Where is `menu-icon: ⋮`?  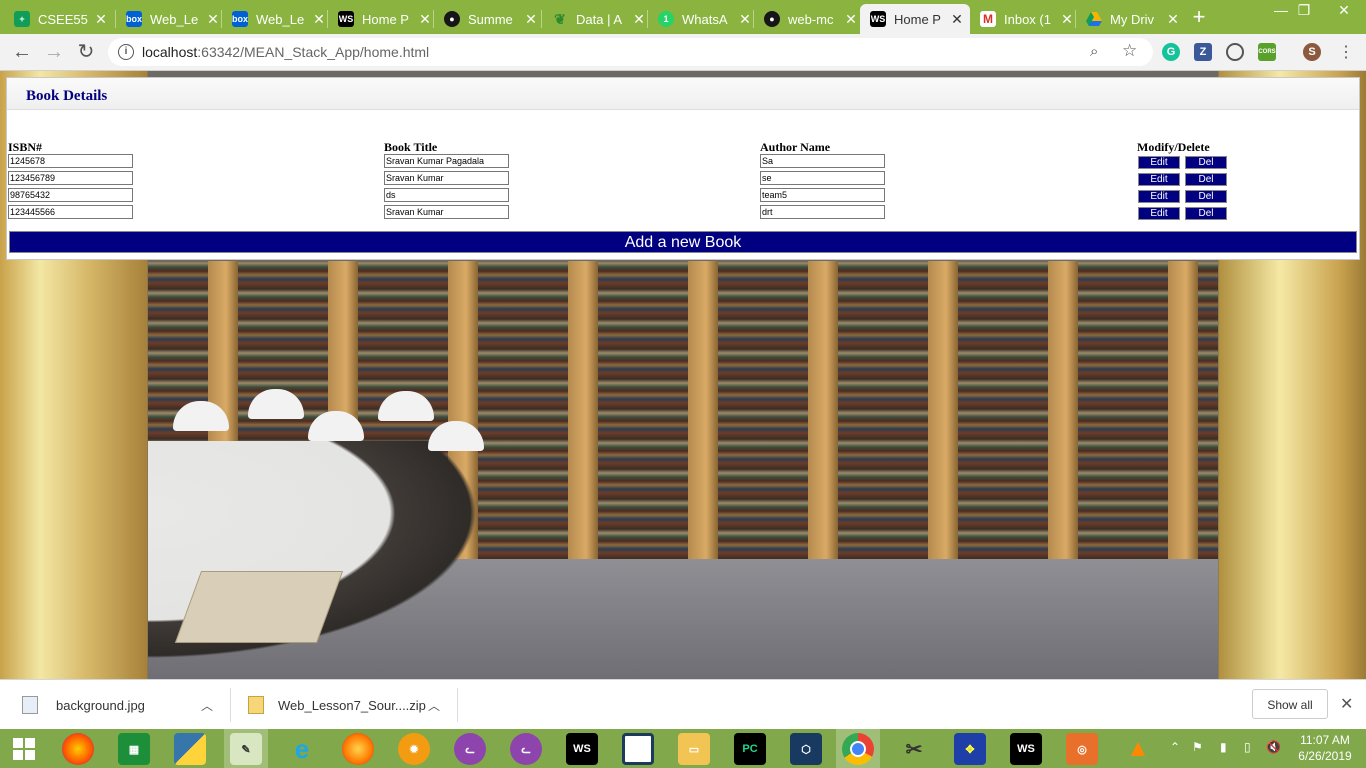 menu-icon: ⋮ is located at coordinates (1346, 52).